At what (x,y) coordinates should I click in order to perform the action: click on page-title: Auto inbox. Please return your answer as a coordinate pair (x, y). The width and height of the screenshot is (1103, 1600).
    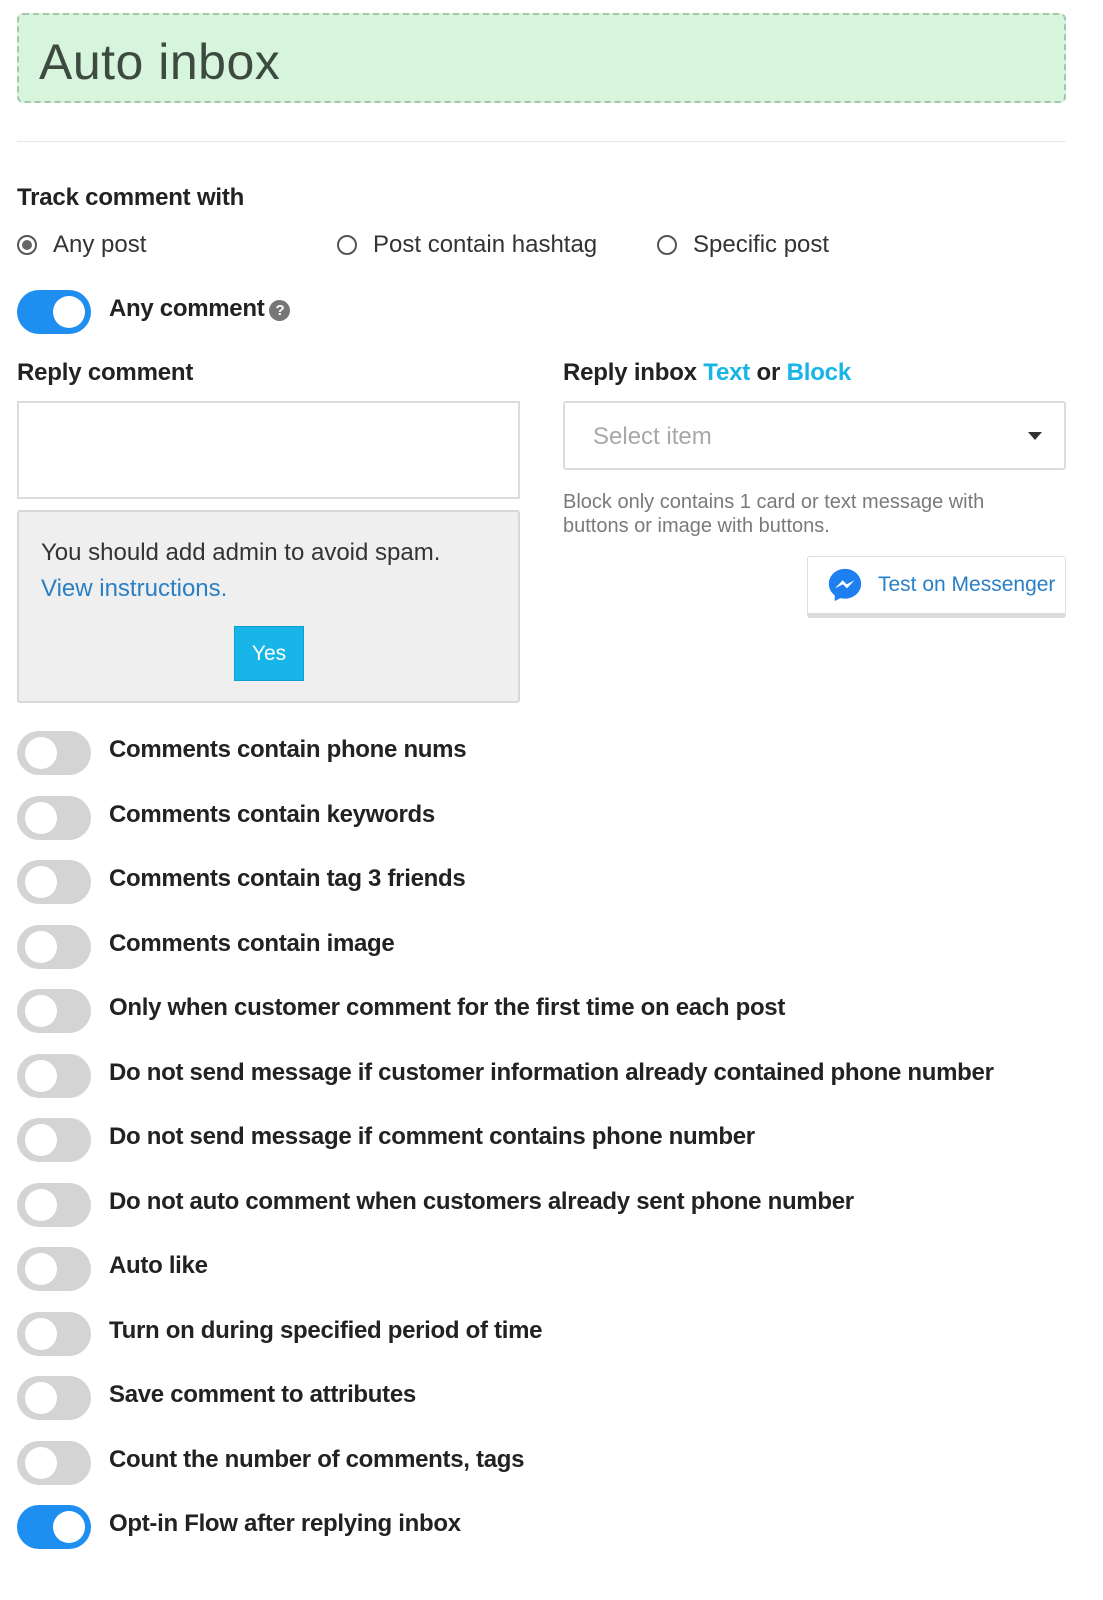
    Looking at the image, I should click on (160, 62).